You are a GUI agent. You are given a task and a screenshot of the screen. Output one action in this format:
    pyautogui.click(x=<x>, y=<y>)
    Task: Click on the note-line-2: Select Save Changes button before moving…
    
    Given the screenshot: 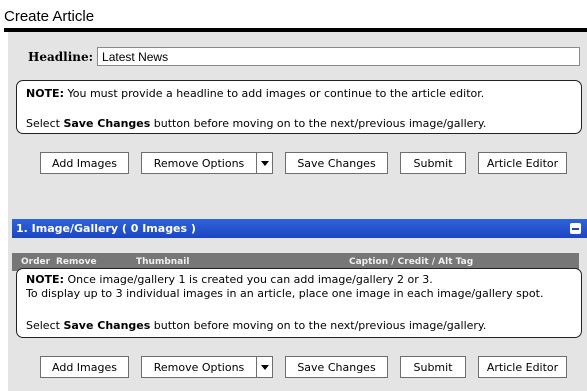 What is the action you would take?
    pyautogui.click(x=256, y=123)
    